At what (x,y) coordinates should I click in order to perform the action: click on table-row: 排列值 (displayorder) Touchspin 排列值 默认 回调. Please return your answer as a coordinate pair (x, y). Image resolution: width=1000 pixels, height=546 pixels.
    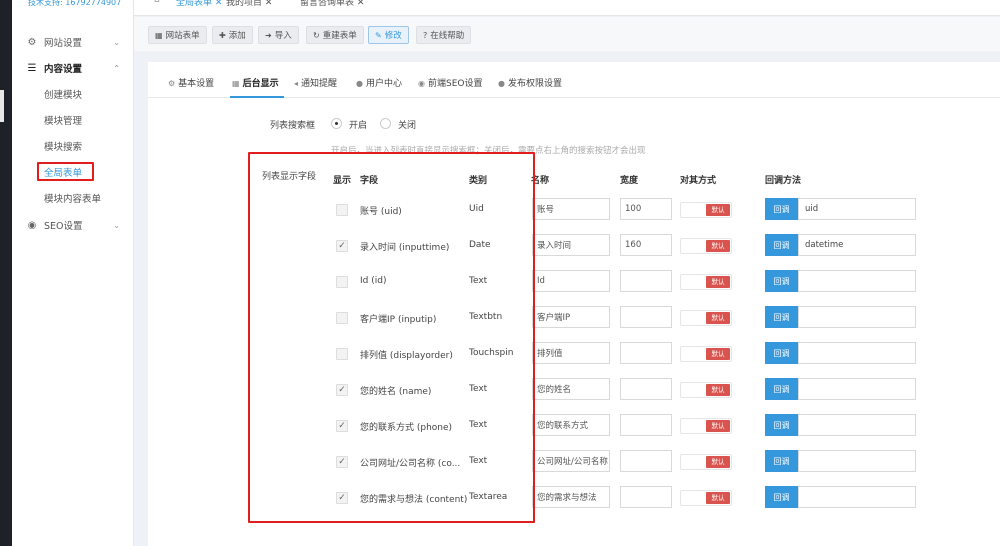
    Looking at the image, I should click on (574, 354).